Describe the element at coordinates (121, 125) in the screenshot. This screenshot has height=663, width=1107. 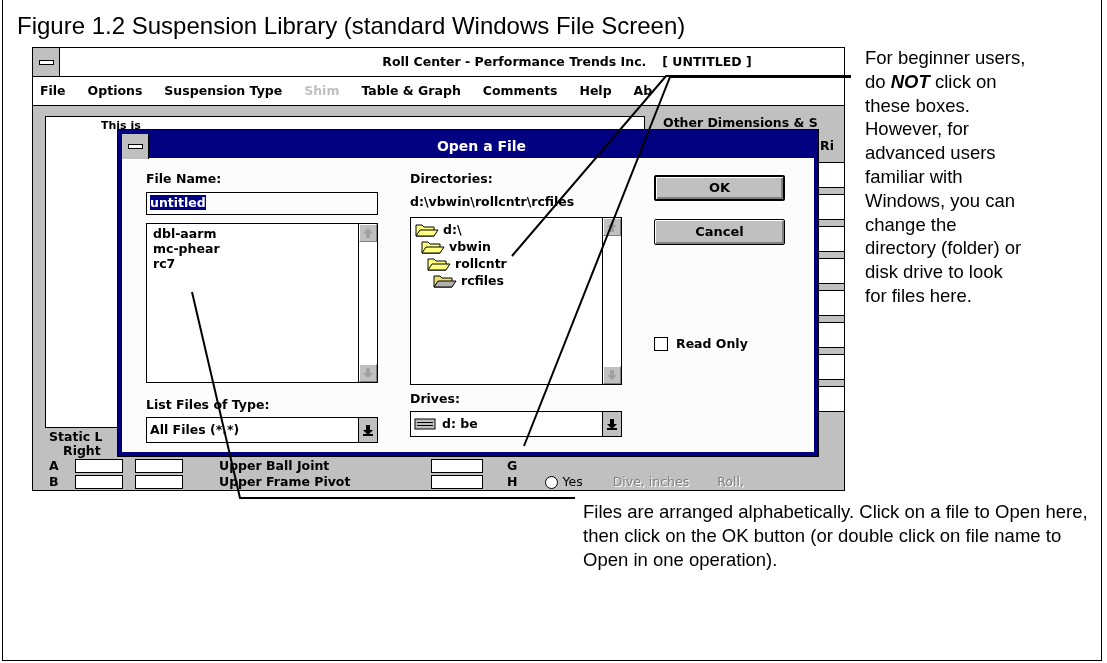
I see `description-text: This is` at that location.